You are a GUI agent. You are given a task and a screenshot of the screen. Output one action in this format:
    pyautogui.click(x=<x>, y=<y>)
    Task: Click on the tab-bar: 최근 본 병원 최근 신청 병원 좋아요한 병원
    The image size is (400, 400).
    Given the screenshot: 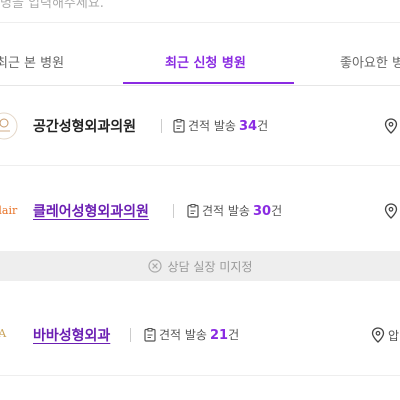 What is the action you would take?
    pyautogui.click(x=200, y=63)
    